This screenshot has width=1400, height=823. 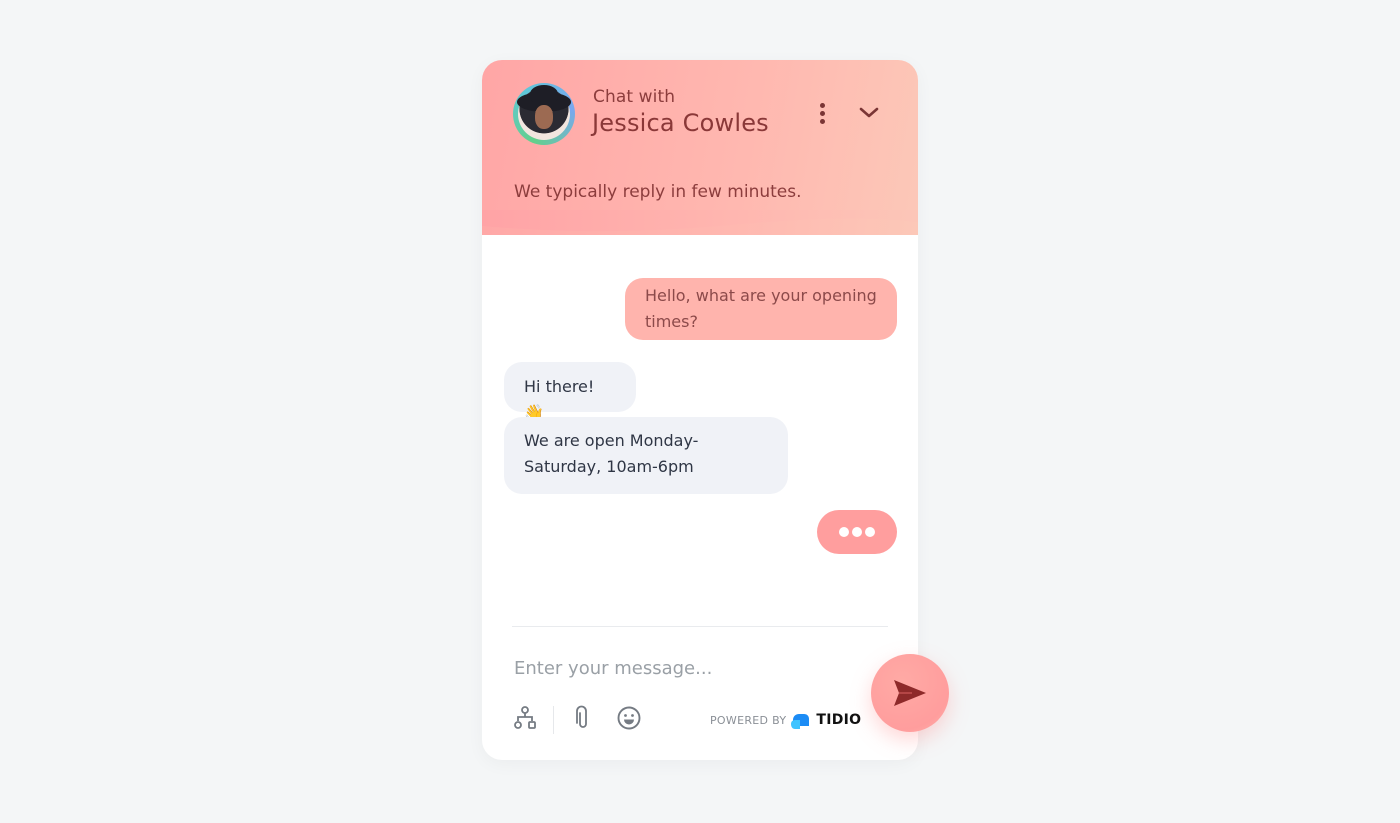 What do you see at coordinates (839, 720) in the screenshot?
I see `tidio-brand: TIDIO` at bounding box center [839, 720].